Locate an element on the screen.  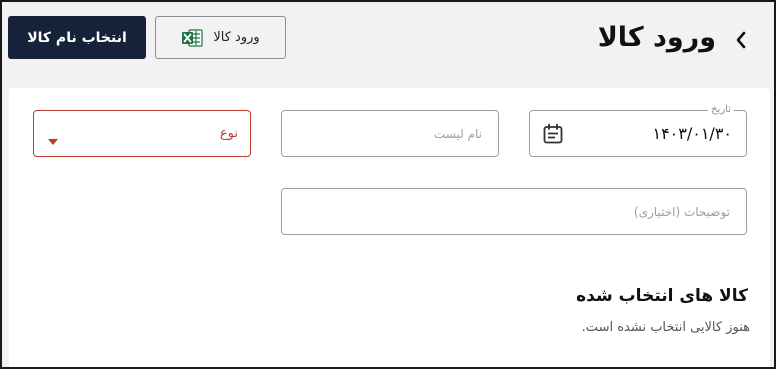
select-item-name-button: انتخاب نام کالا is located at coordinates (77, 37).